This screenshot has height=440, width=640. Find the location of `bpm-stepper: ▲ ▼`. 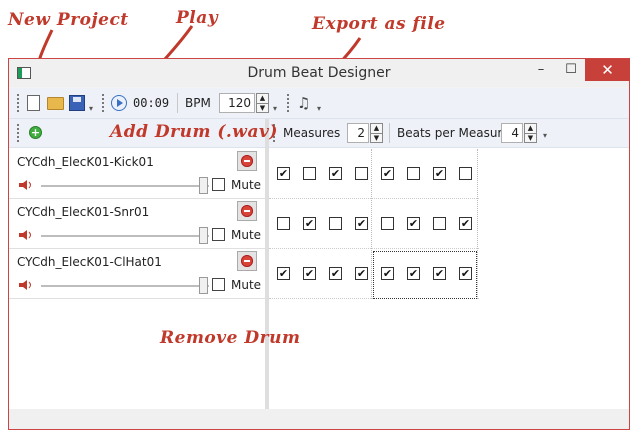

bpm-stepper: ▲ ▼ is located at coordinates (262, 103).